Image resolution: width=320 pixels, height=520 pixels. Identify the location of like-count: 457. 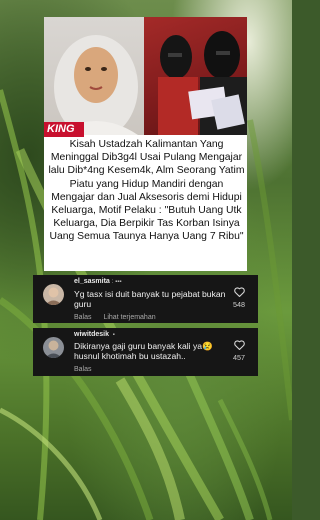
(239, 357).